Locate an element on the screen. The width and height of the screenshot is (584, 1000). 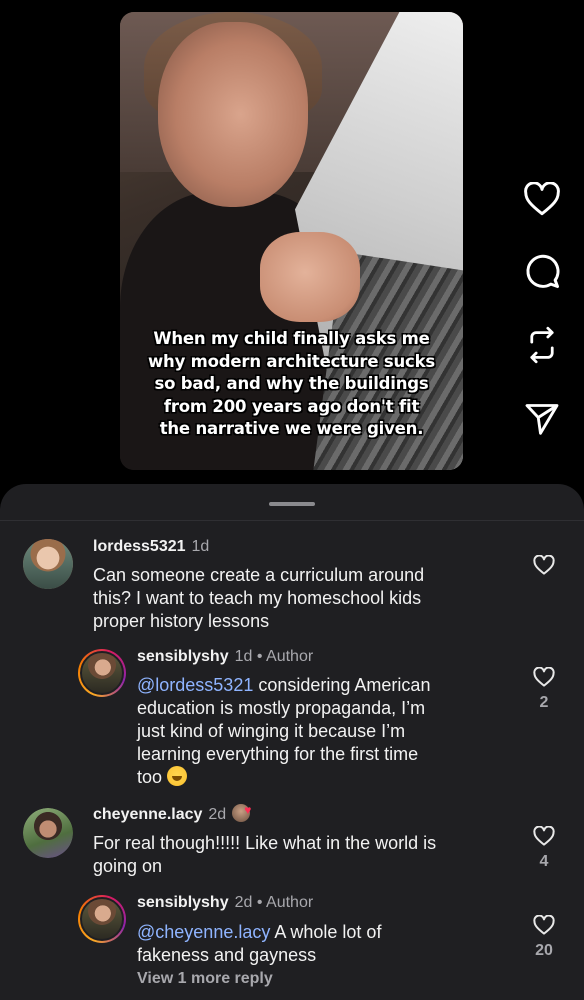
heart-icon: ♥ is located at coordinates (248, 810).